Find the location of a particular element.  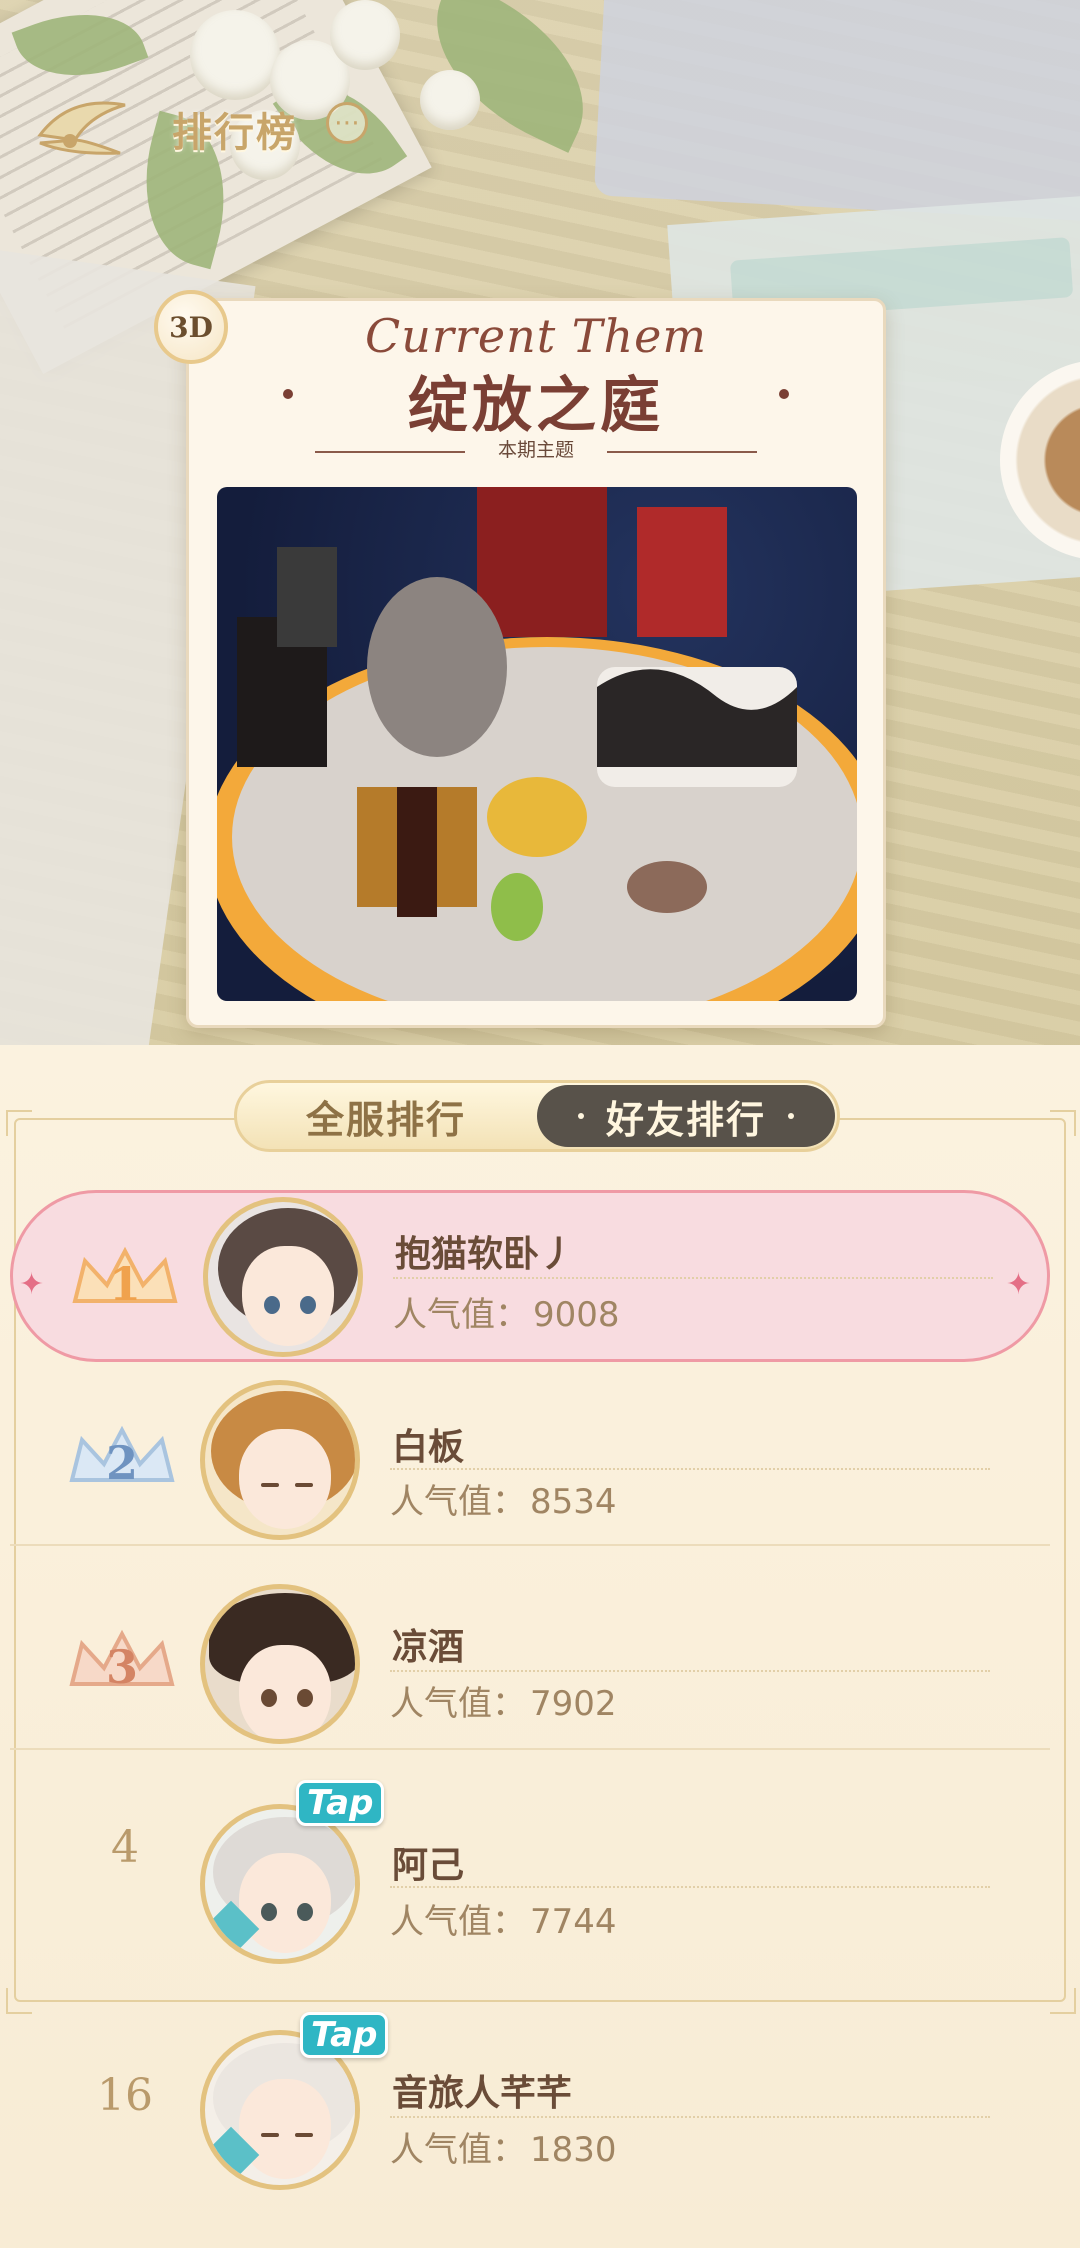

player-name: 白板 is located at coordinates (428, 1447).